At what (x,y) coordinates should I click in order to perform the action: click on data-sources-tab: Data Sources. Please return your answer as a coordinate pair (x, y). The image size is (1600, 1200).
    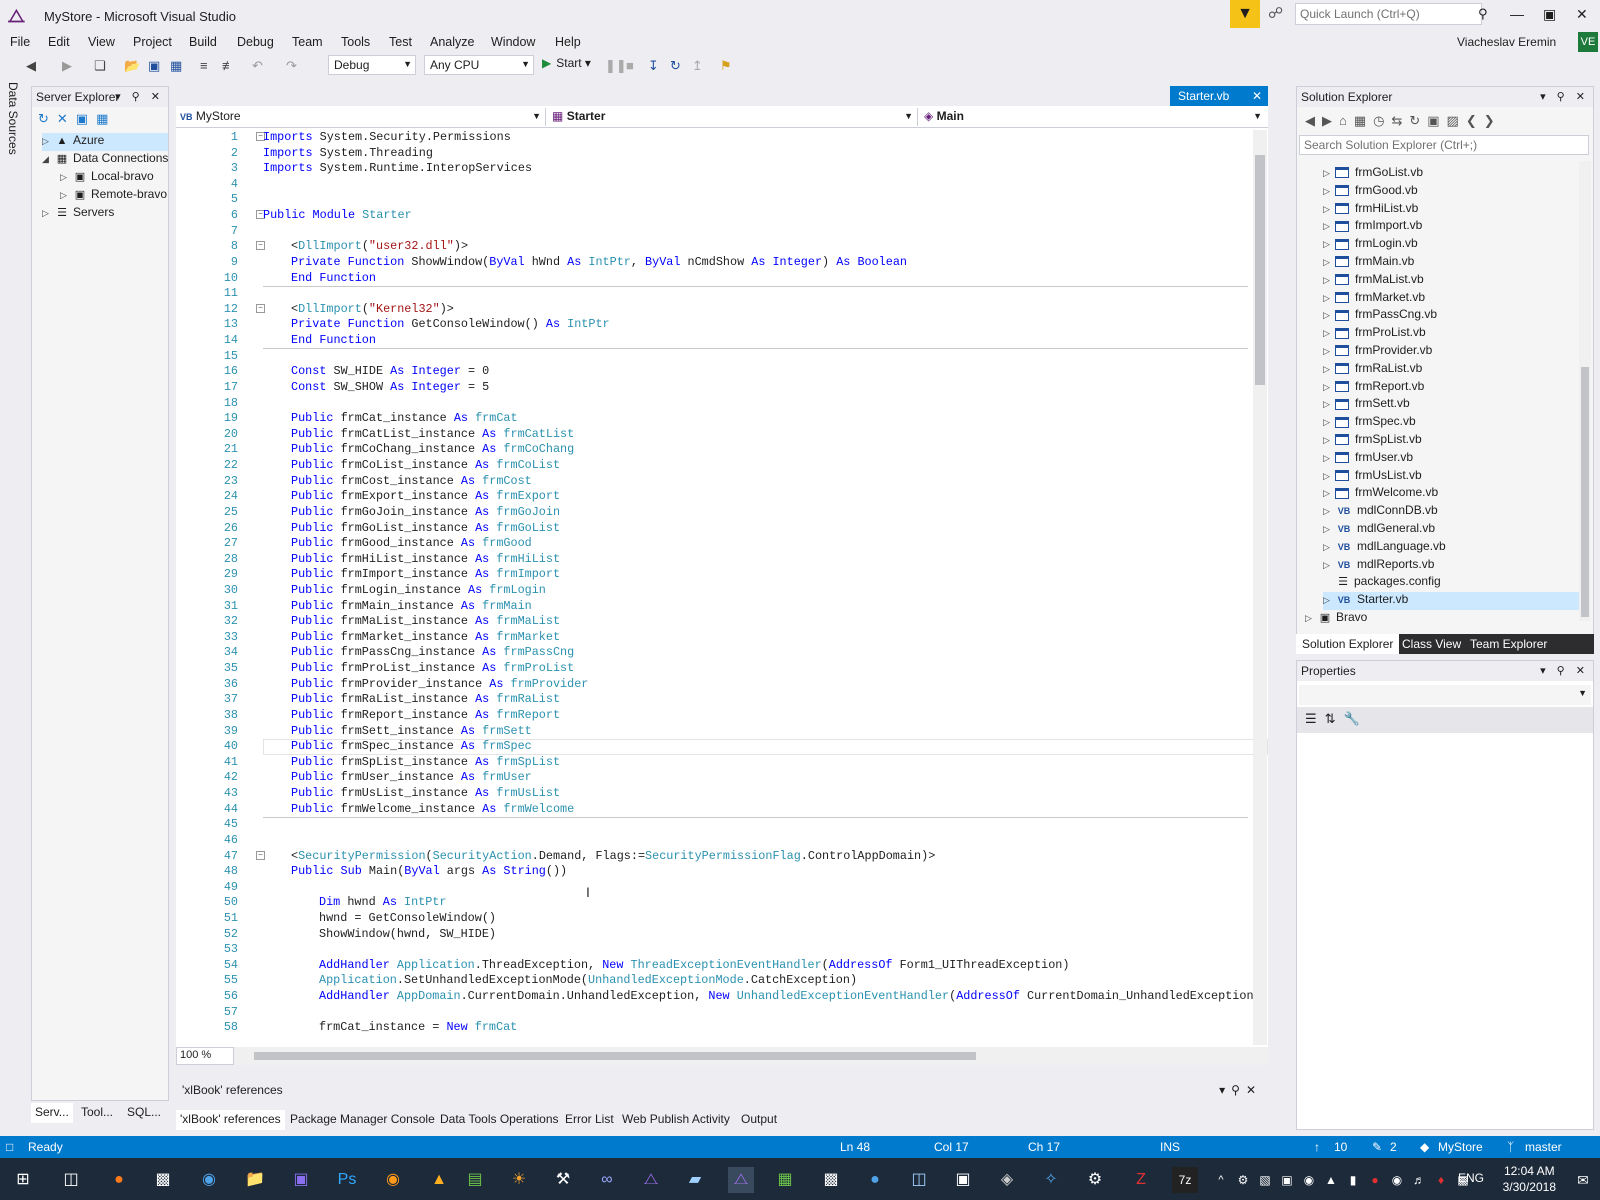
    Looking at the image, I should click on (13, 118).